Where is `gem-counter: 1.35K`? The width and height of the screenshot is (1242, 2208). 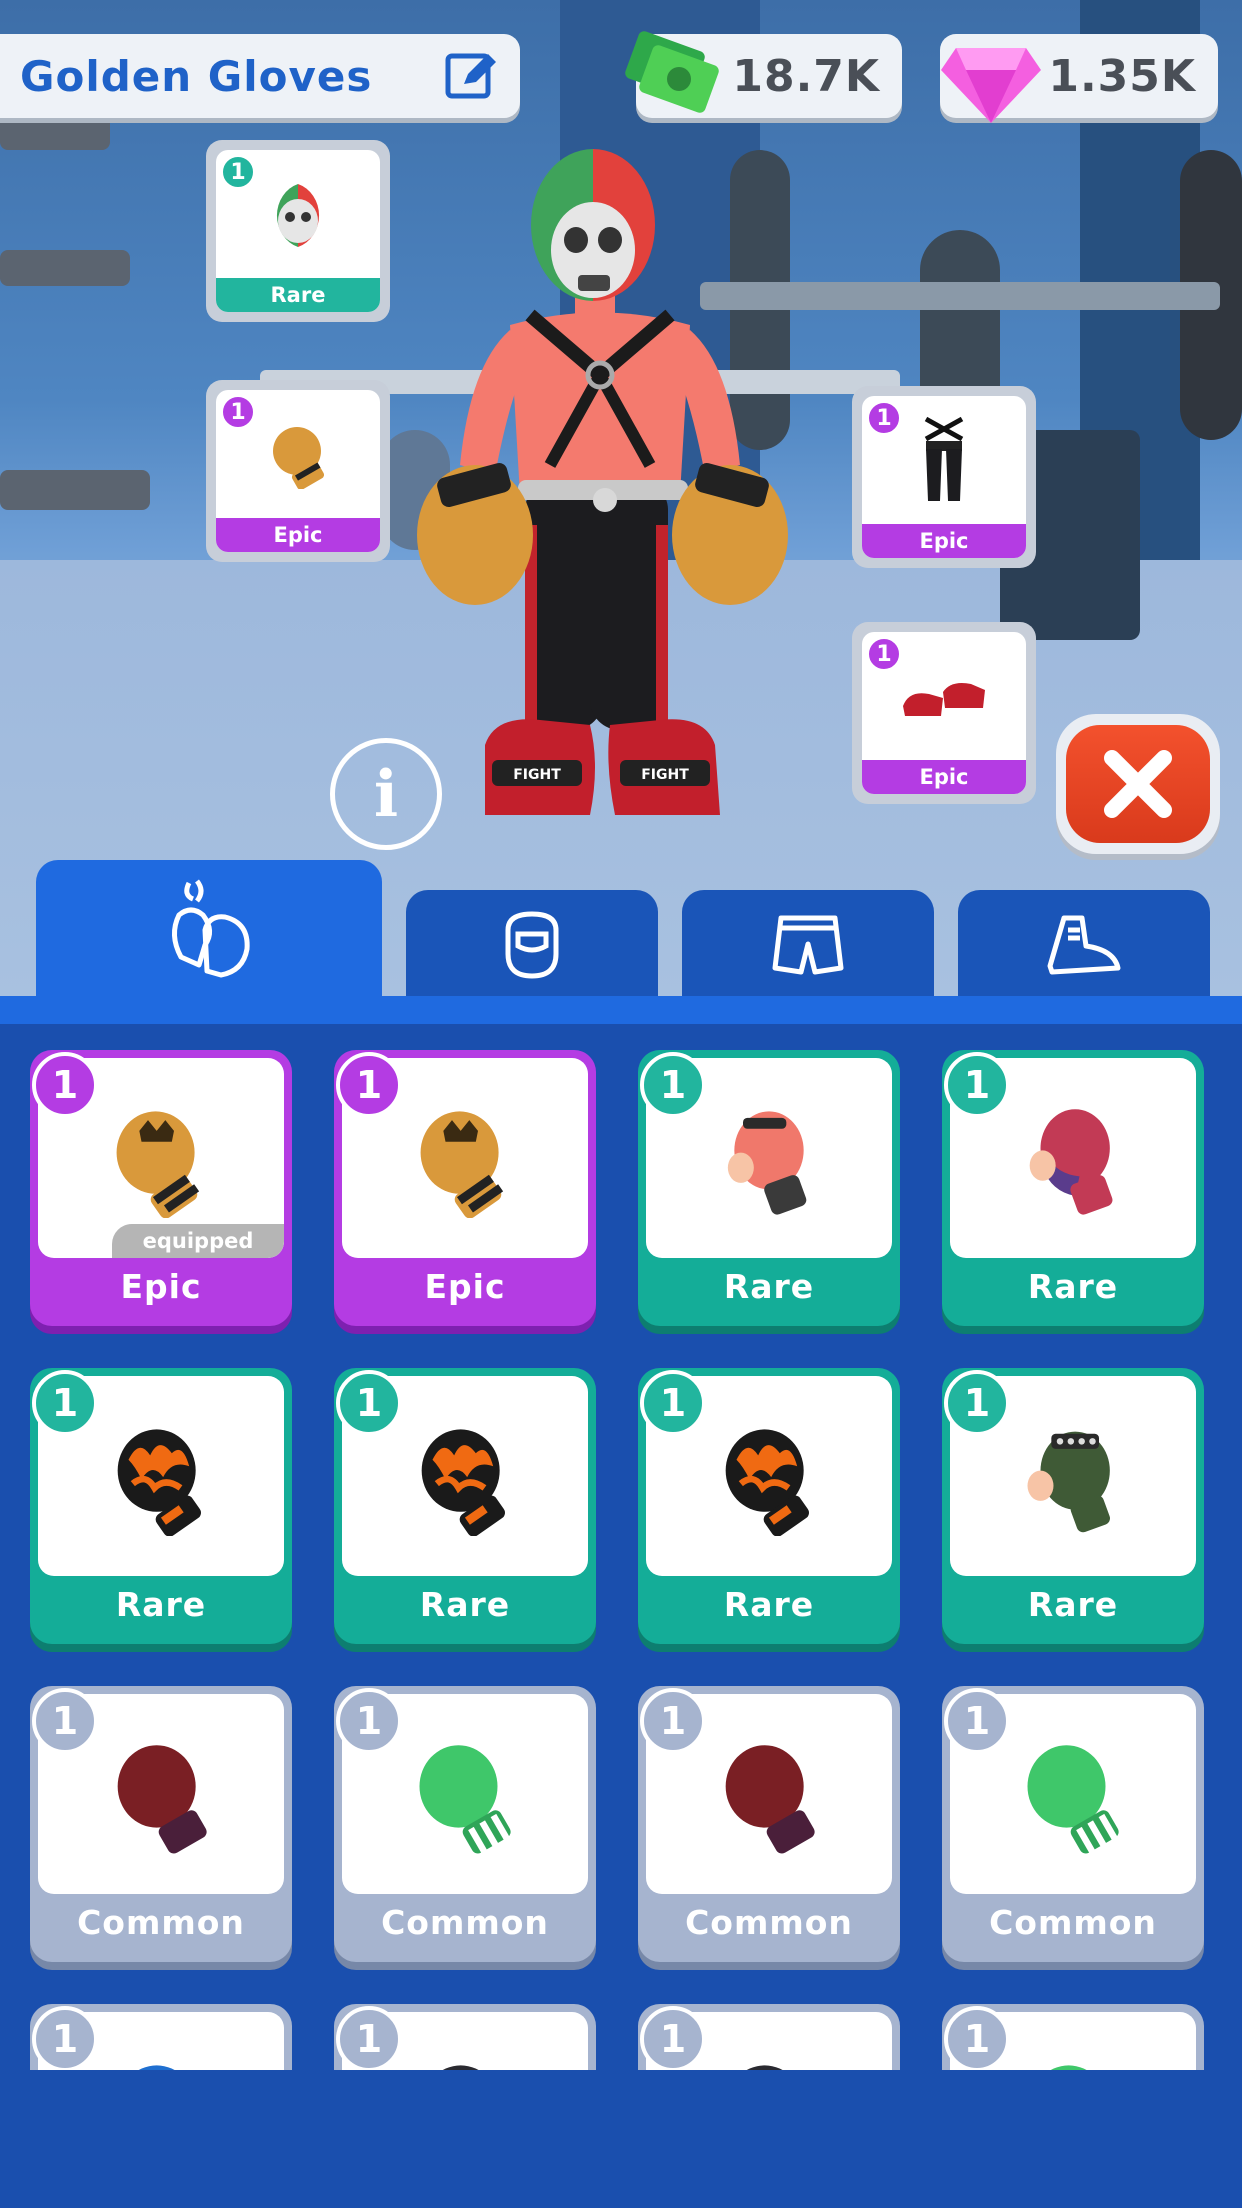
gem-counter: 1.35K is located at coordinates (1079, 78).